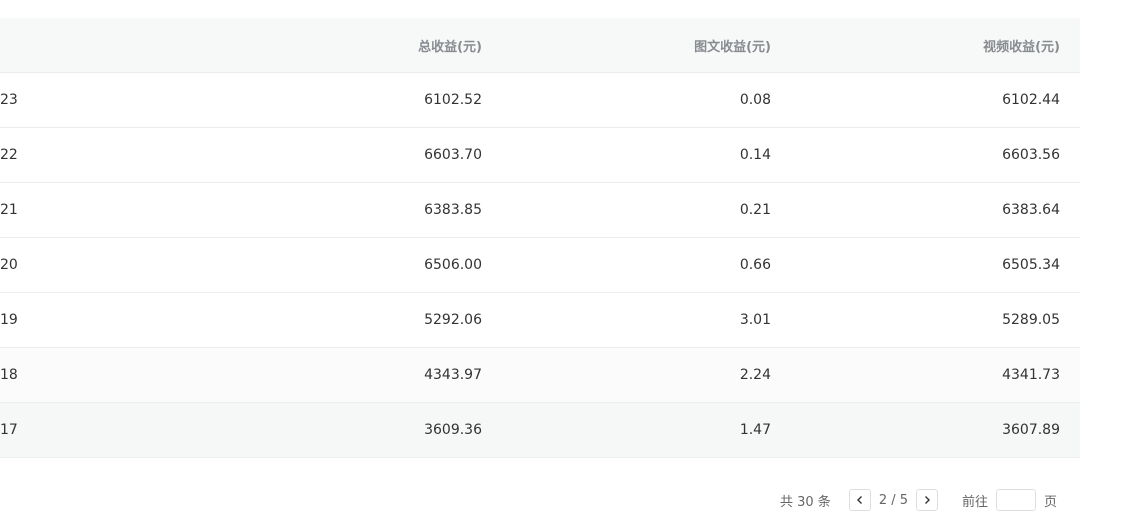  What do you see at coordinates (1016, 500) in the screenshot?
I see `goto-page-input` at bounding box center [1016, 500].